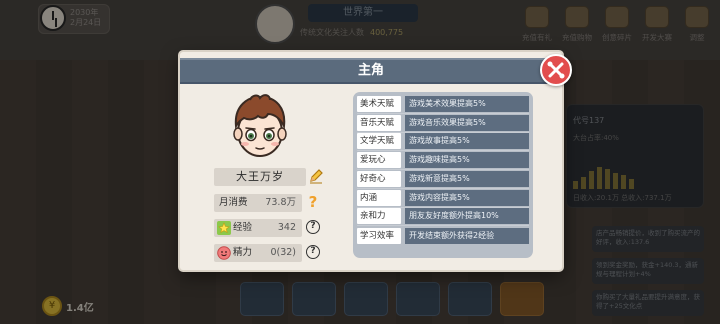 The image size is (720, 324). Describe the element at coordinates (467, 160) in the screenshot. I see `talent-description: 游戏趣味提高5%` at that location.